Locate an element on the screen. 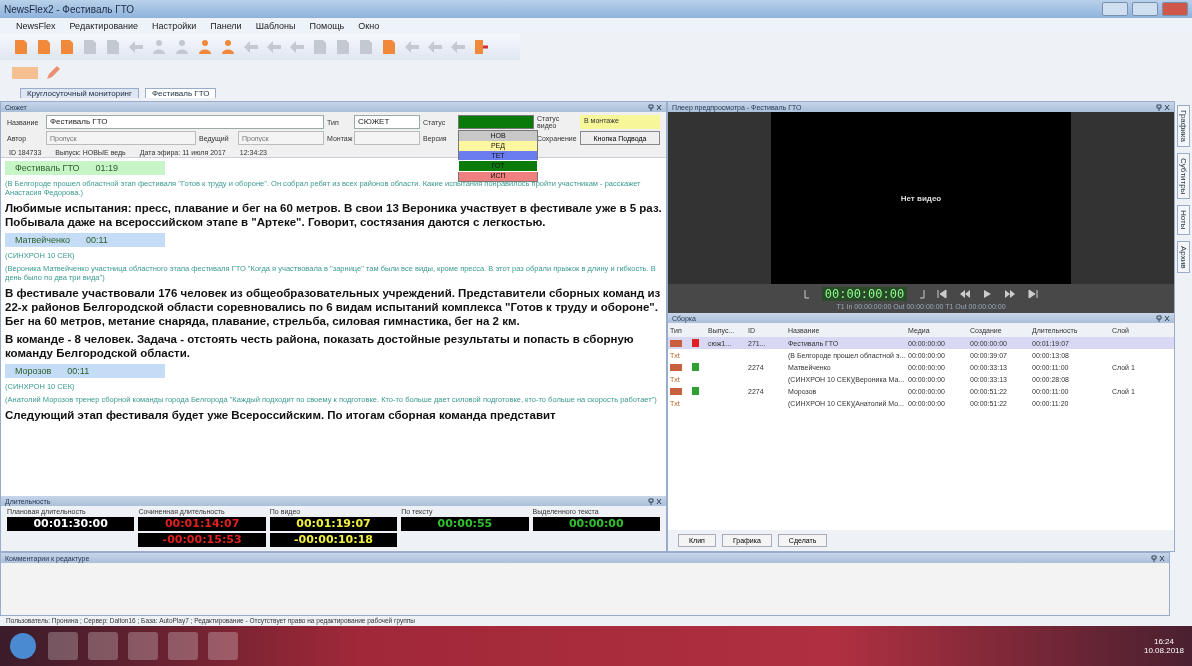 Image resolution: width=1192 pixels, height=666 pixels. type-dropdown: СЮЖЕТ is located at coordinates (387, 122).